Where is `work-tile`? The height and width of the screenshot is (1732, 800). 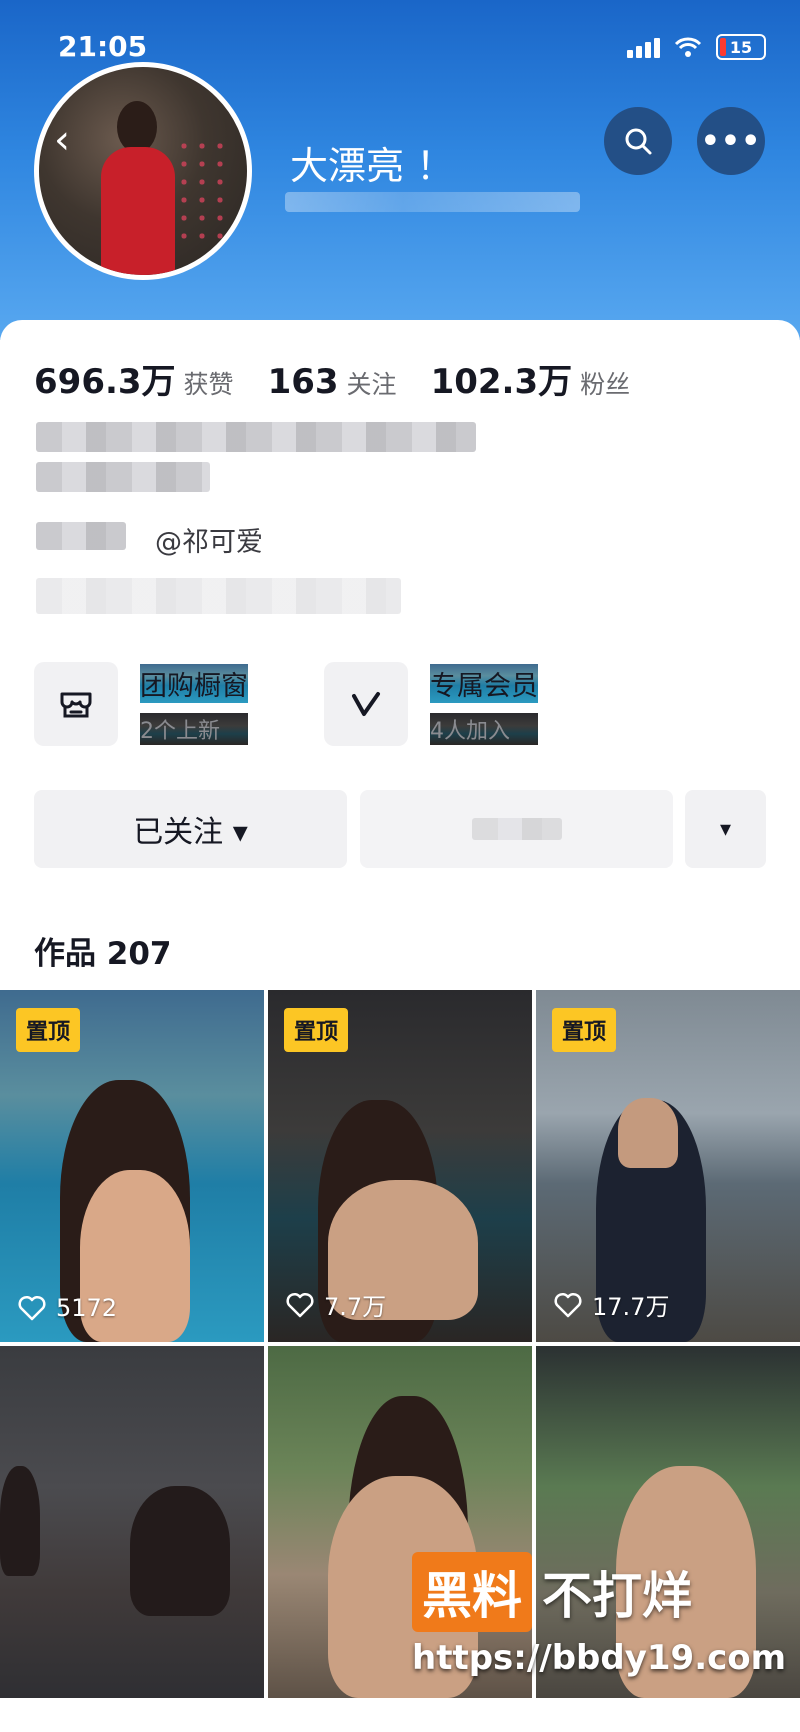 work-tile is located at coordinates (132, 1522).